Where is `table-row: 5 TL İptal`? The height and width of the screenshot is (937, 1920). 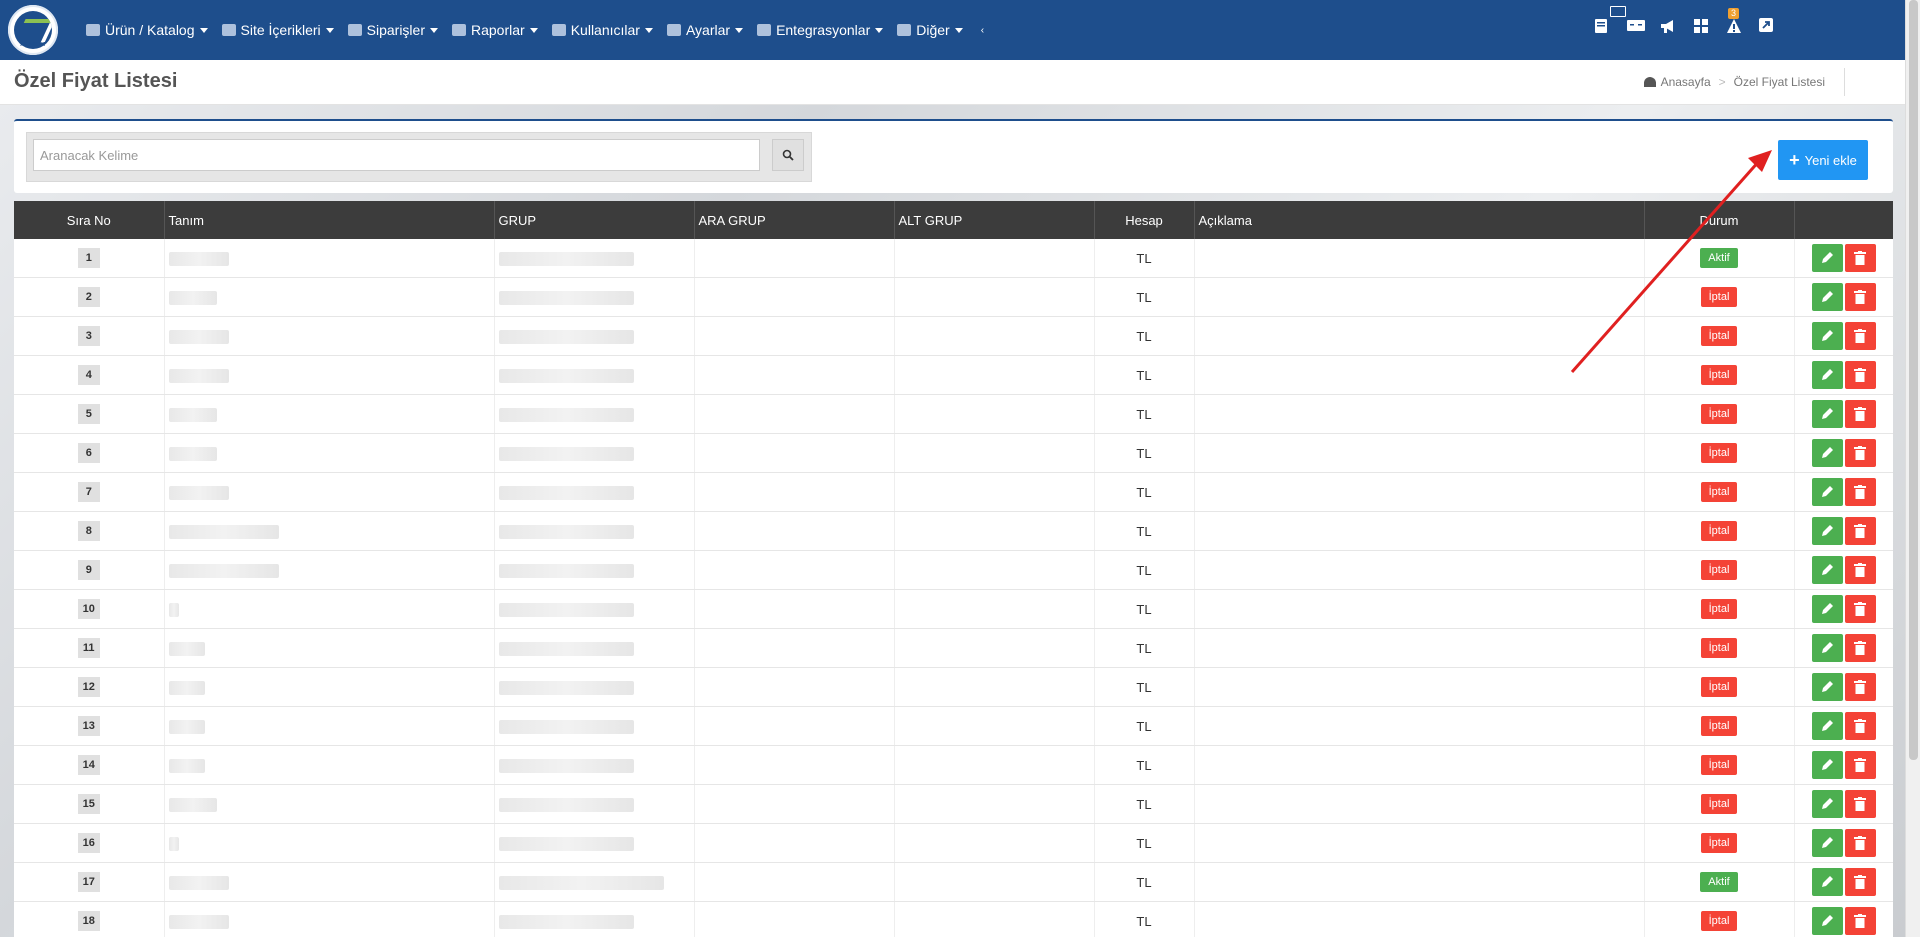
table-row: 5 TL İptal is located at coordinates (953, 414).